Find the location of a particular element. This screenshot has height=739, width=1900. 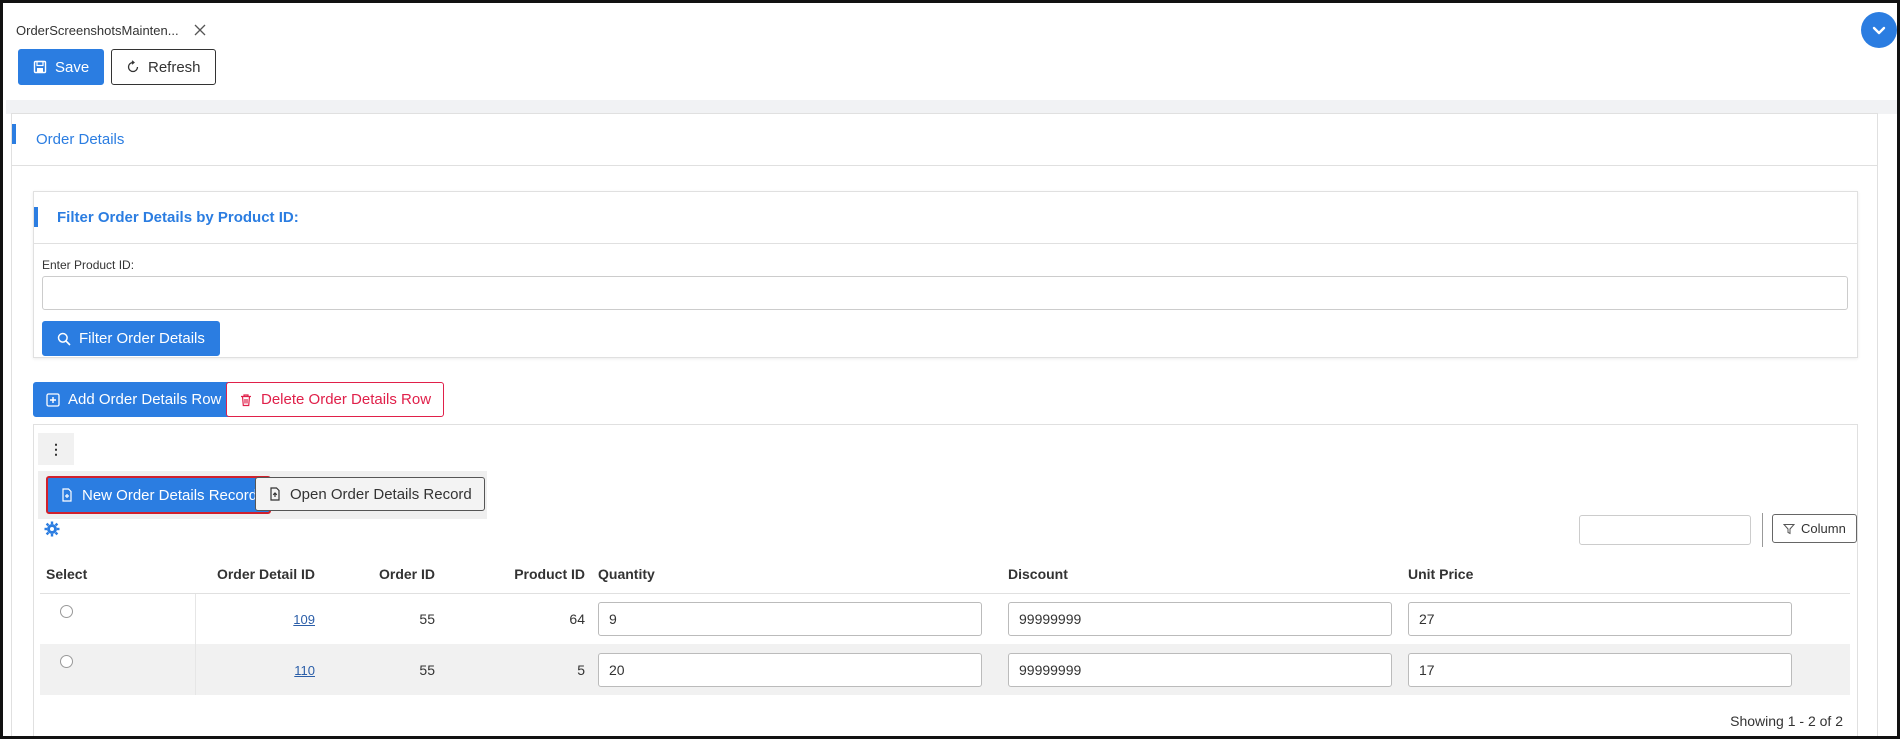

panel-title: Order Details is located at coordinates (80, 139).